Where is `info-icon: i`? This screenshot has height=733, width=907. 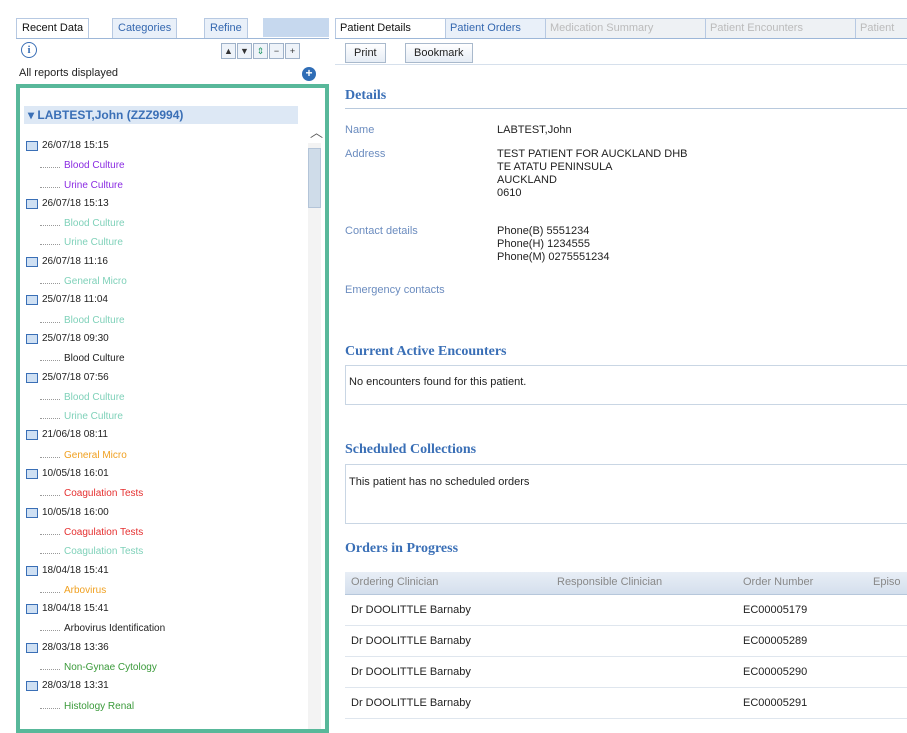
info-icon: i is located at coordinates (29, 50).